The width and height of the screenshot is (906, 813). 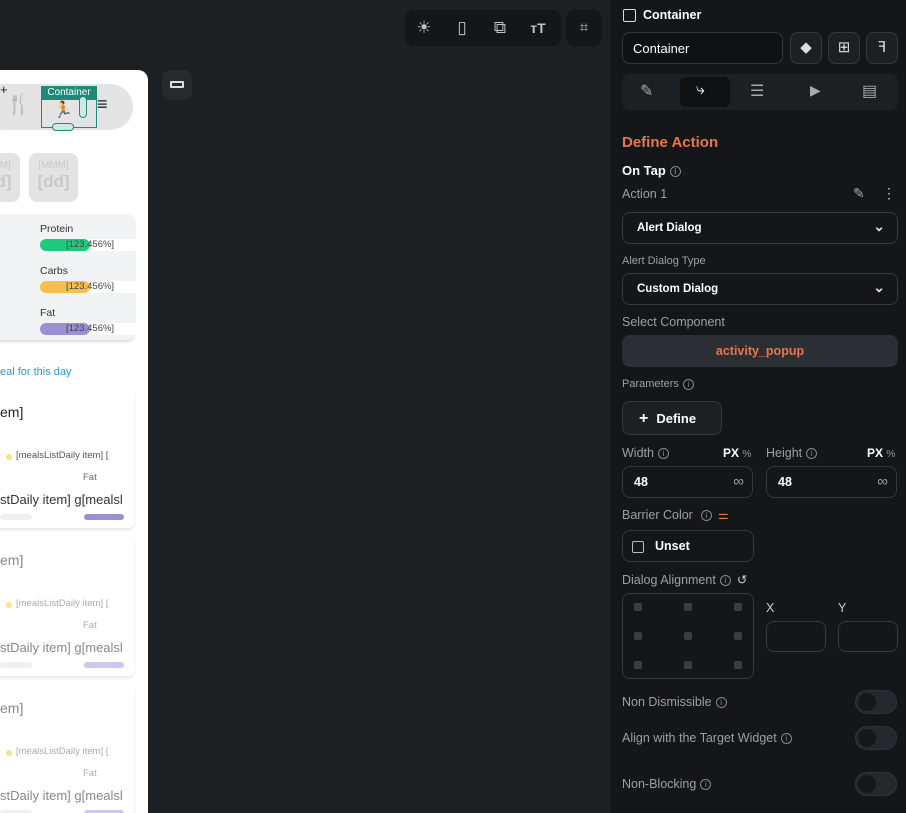 I want to click on selected-label: Container, so click(x=69, y=93).